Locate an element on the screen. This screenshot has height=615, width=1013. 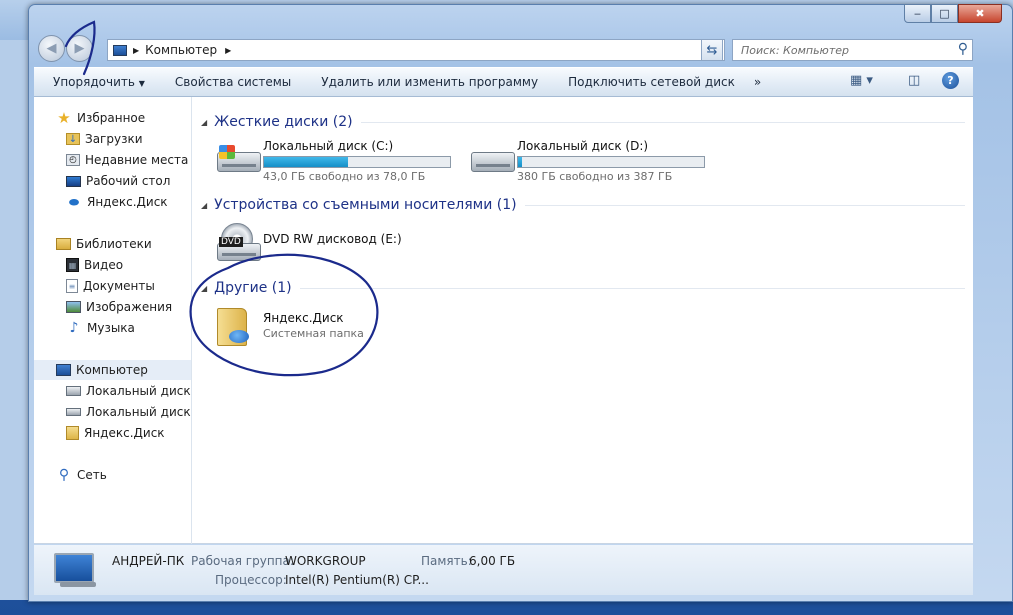
yandex-disk-icon: ⬬ is located at coordinates (74, 201).